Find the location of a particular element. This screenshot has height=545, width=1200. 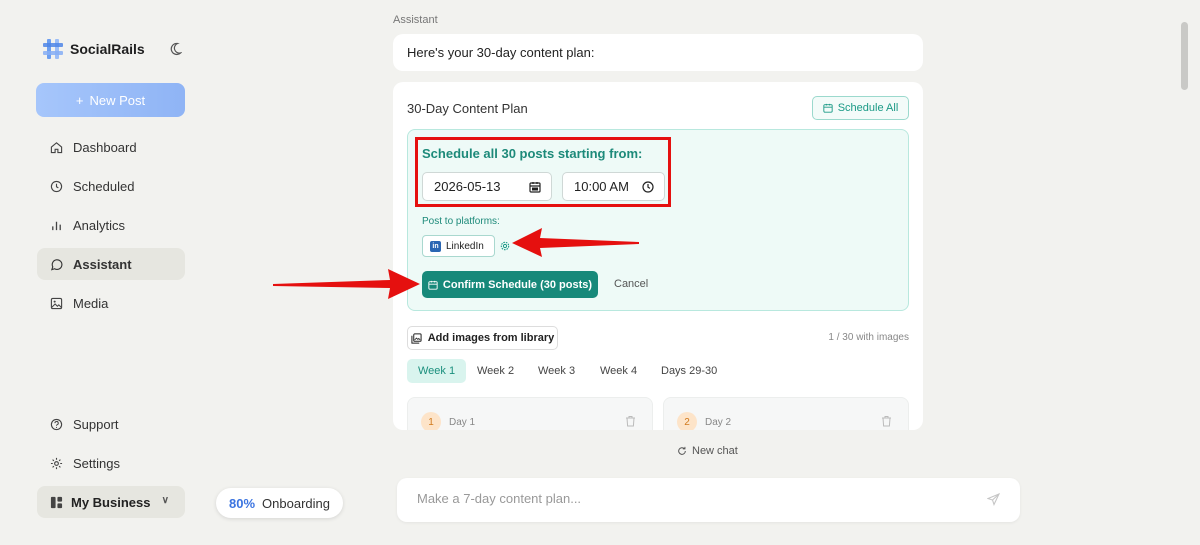

tab-week-2: Week 2 is located at coordinates (495, 371).